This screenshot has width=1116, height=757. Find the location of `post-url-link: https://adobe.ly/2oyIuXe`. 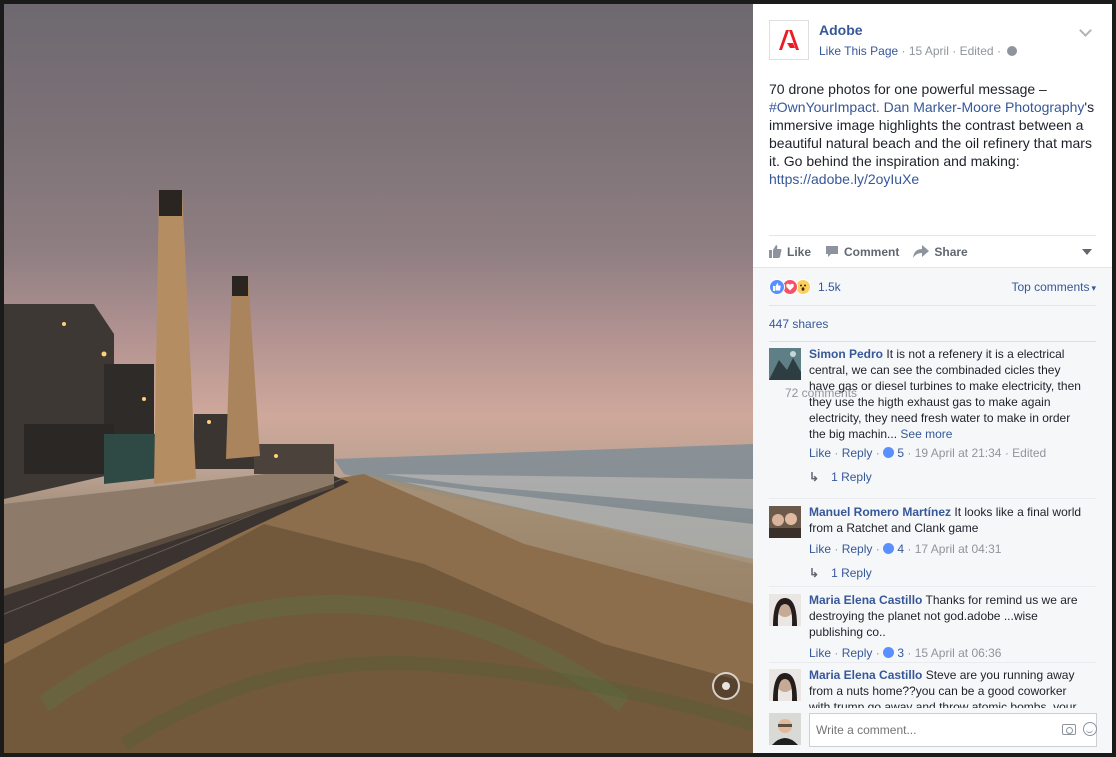

post-url-link: https://adobe.ly/2oyIuXe is located at coordinates (844, 179).